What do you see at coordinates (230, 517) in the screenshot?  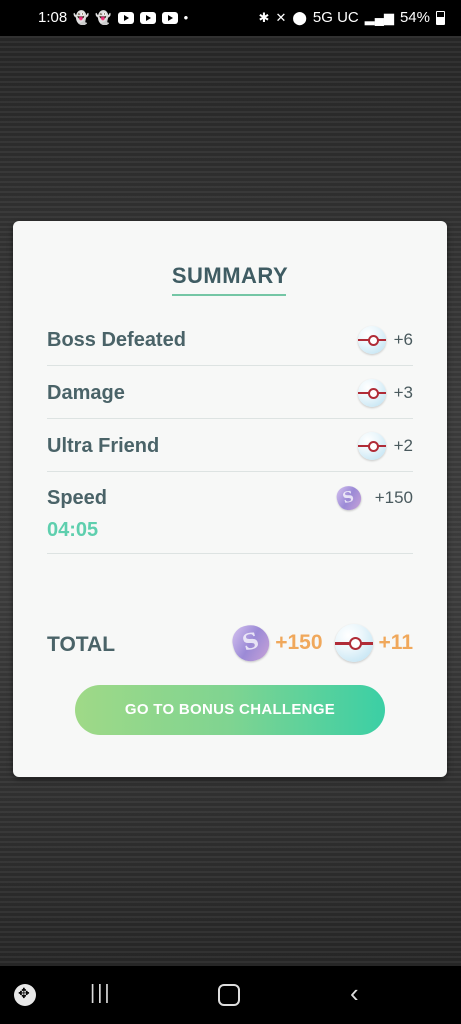 I see `summary-row-speed: Speed 04:05 +150` at bounding box center [230, 517].